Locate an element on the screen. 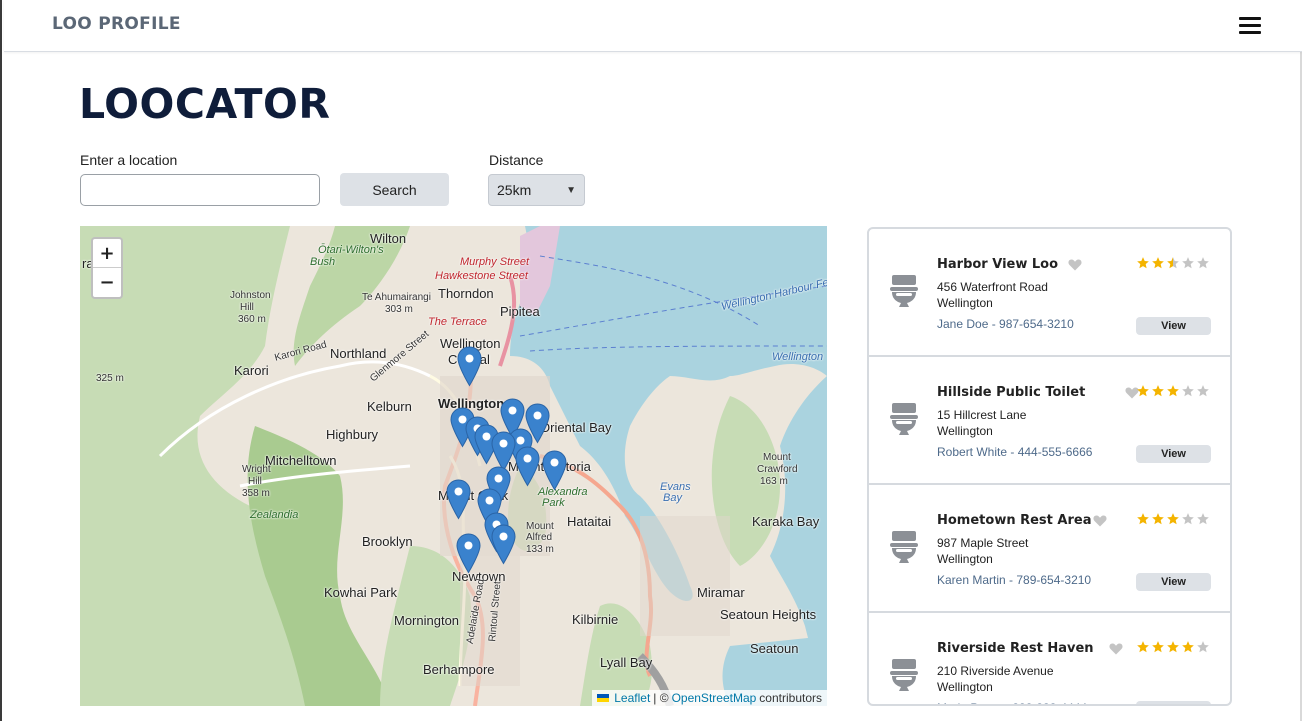  result-name: Hillside Public Toilet is located at coordinates (1011, 392).